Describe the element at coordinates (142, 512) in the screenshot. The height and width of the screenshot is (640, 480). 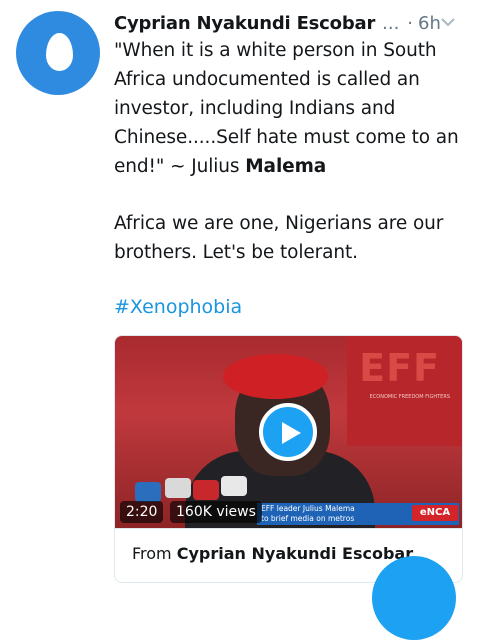
I see `video-duration: 2:20` at that location.